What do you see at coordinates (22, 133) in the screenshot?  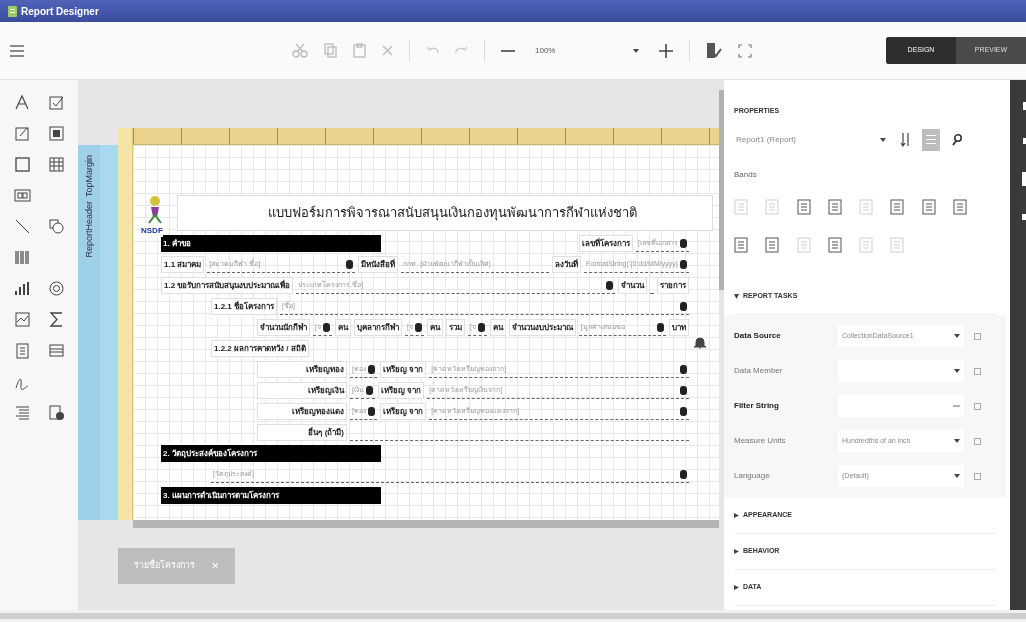 I see `rich-text-icon` at bounding box center [22, 133].